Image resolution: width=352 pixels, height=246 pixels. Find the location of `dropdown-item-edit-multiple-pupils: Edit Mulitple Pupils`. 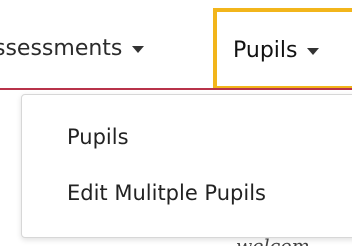

dropdown-item-edit-multiple-pupils: Edit Mulitple Pupils is located at coordinates (166, 193).